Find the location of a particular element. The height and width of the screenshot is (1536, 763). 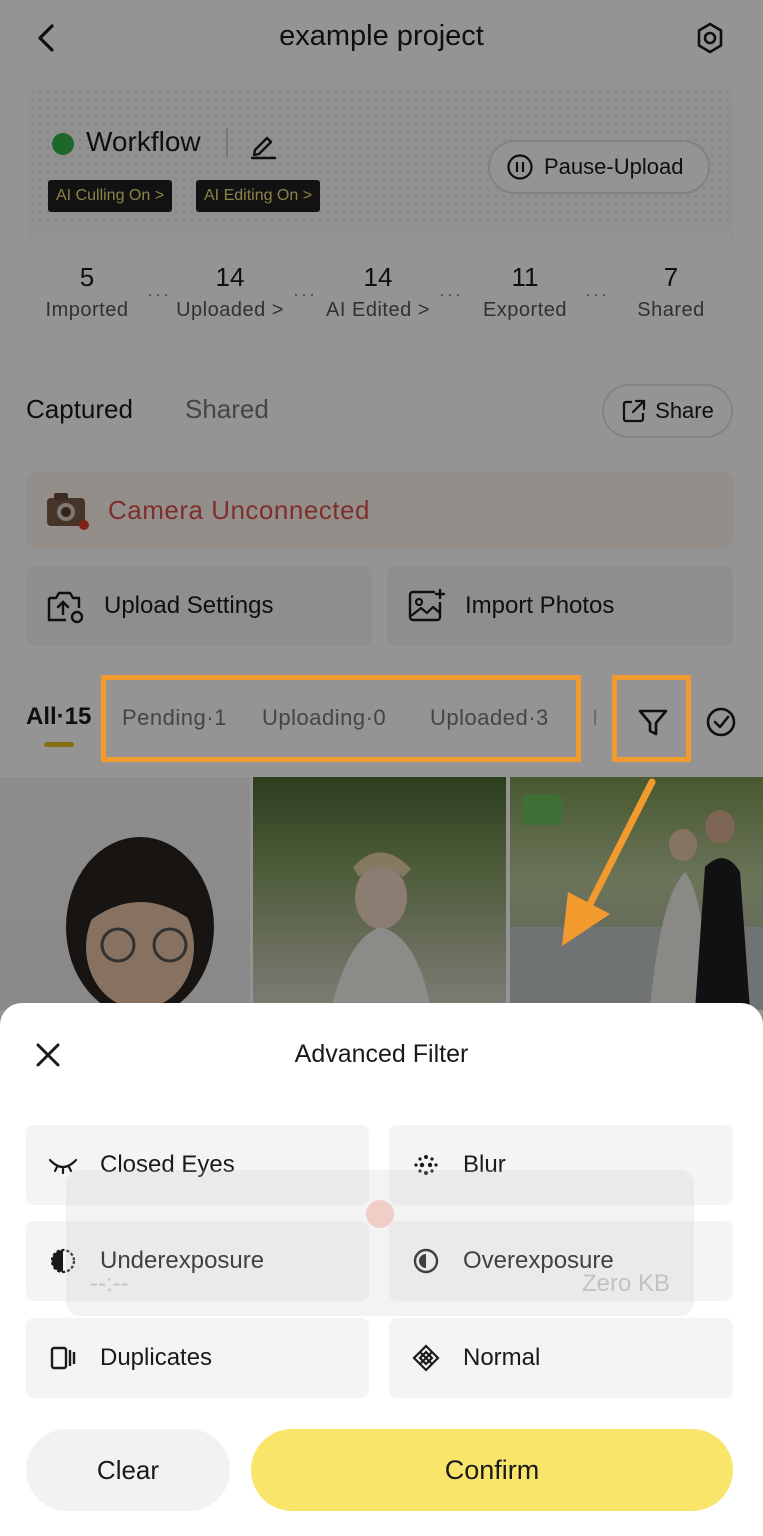

filter-option-label: Duplicates is located at coordinates (156, 1357).